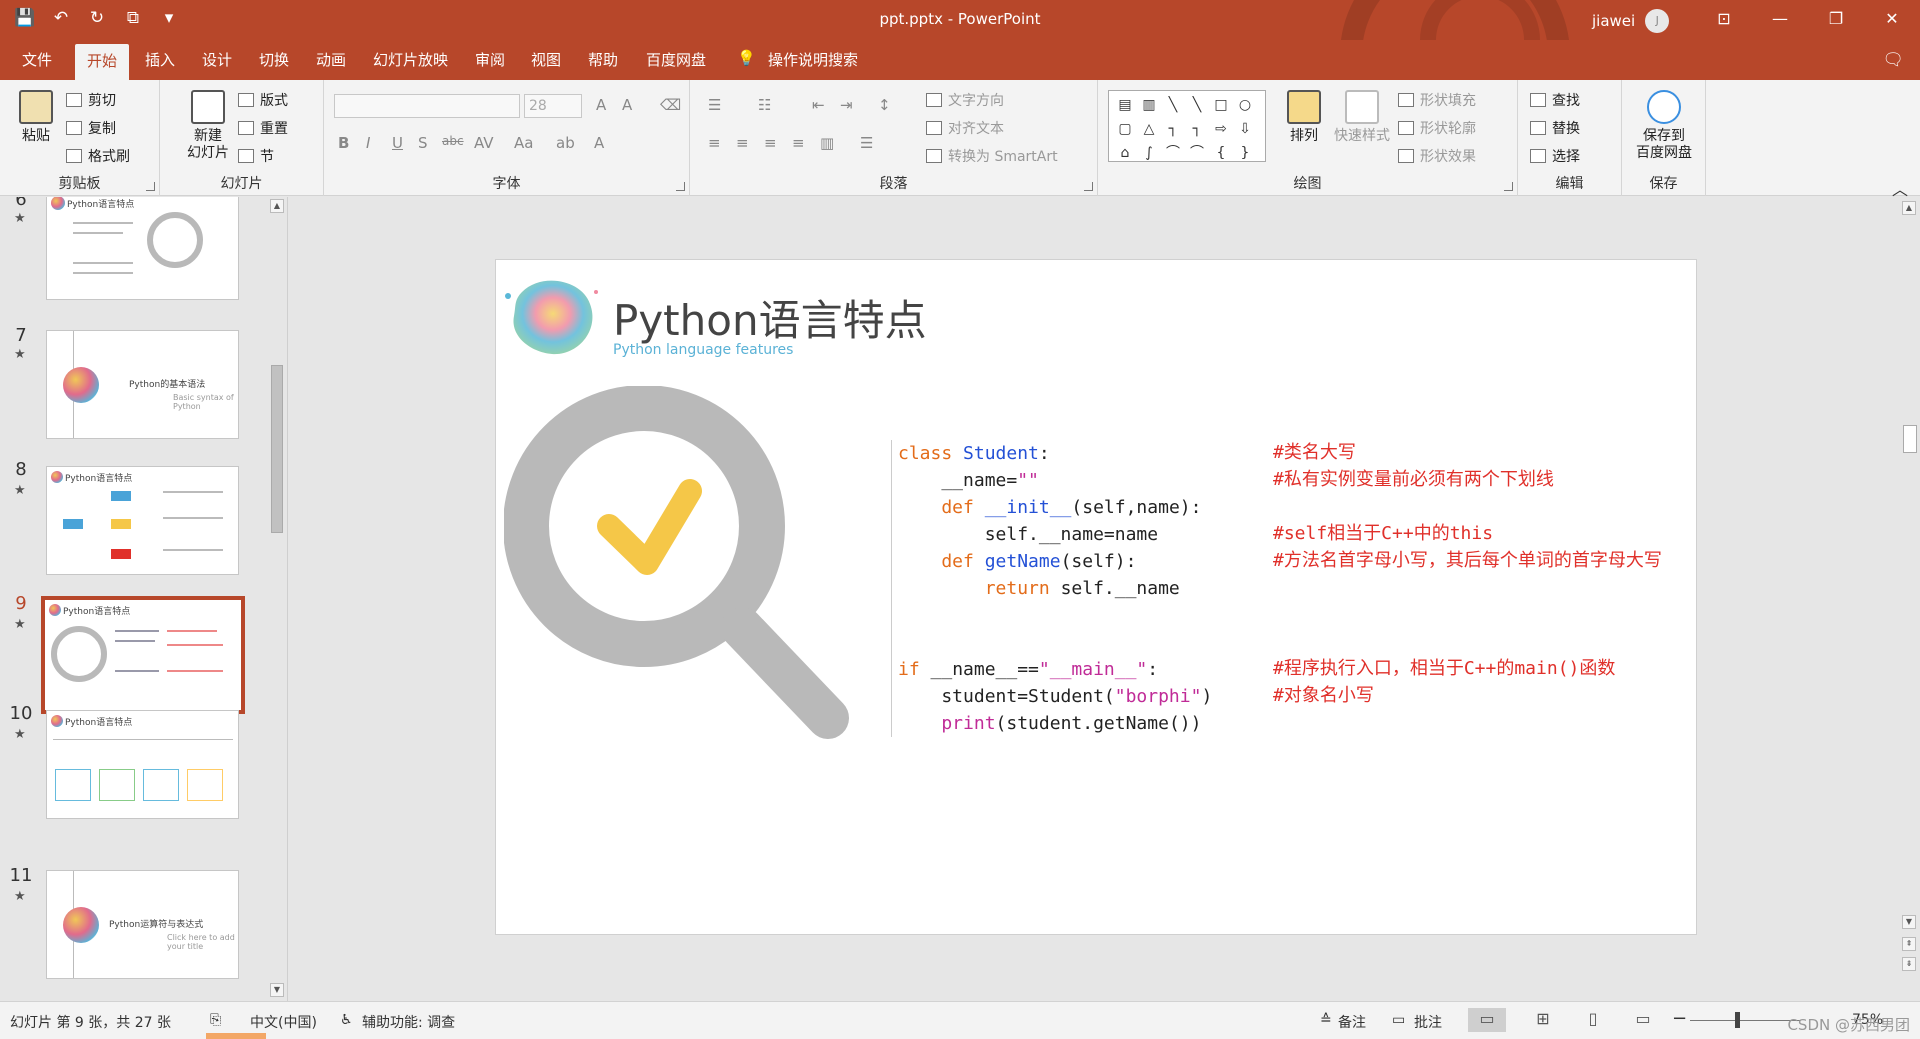 This screenshot has width=1920, height=1039. Describe the element at coordinates (490, 59) in the screenshot. I see `tab-review: 审阅` at that location.